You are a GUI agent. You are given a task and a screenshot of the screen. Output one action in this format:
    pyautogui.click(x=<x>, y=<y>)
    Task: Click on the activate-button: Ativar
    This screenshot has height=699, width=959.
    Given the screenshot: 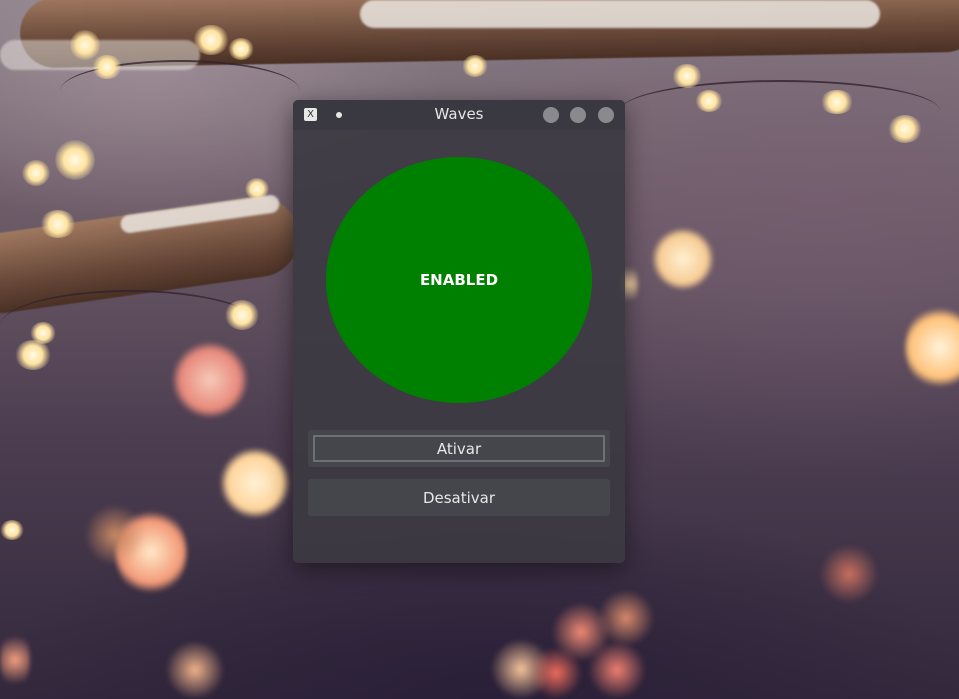 What is the action you would take?
    pyautogui.click(x=459, y=448)
    